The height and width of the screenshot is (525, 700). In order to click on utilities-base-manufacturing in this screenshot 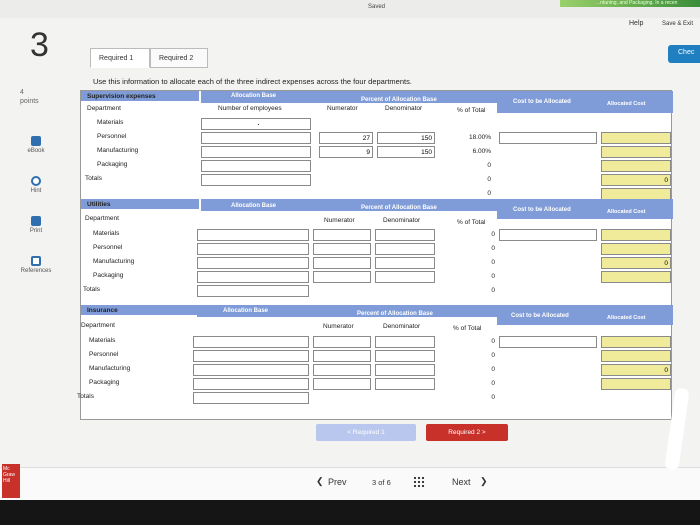, I will do `click(253, 263)`.